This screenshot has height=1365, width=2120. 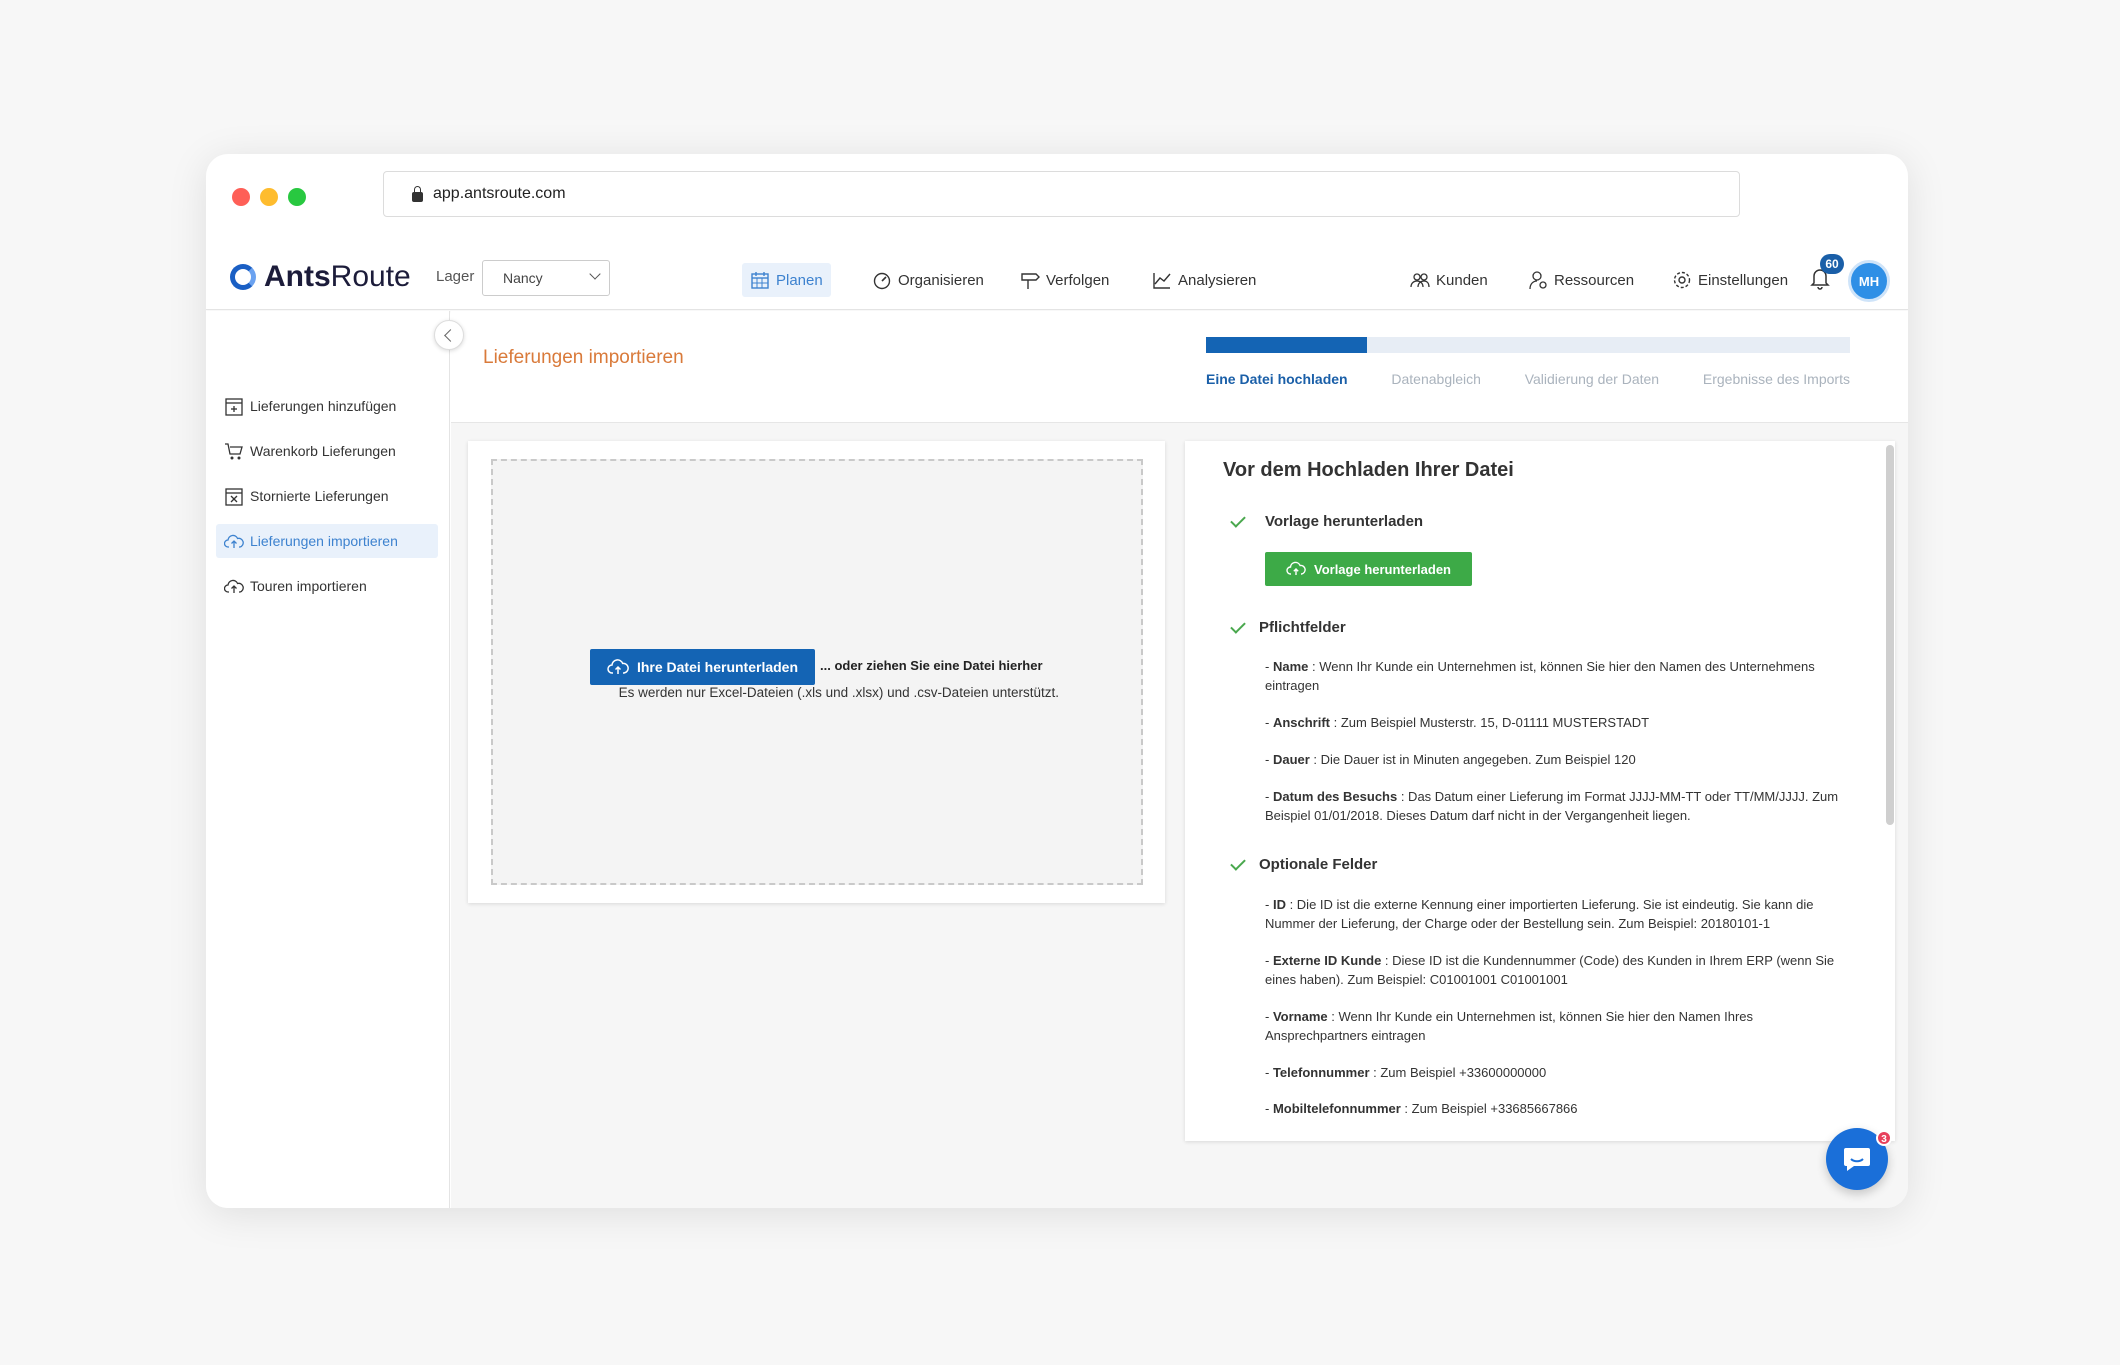 What do you see at coordinates (324, 541) in the screenshot?
I see `sidebar-item-label: Lieferungen importieren` at bounding box center [324, 541].